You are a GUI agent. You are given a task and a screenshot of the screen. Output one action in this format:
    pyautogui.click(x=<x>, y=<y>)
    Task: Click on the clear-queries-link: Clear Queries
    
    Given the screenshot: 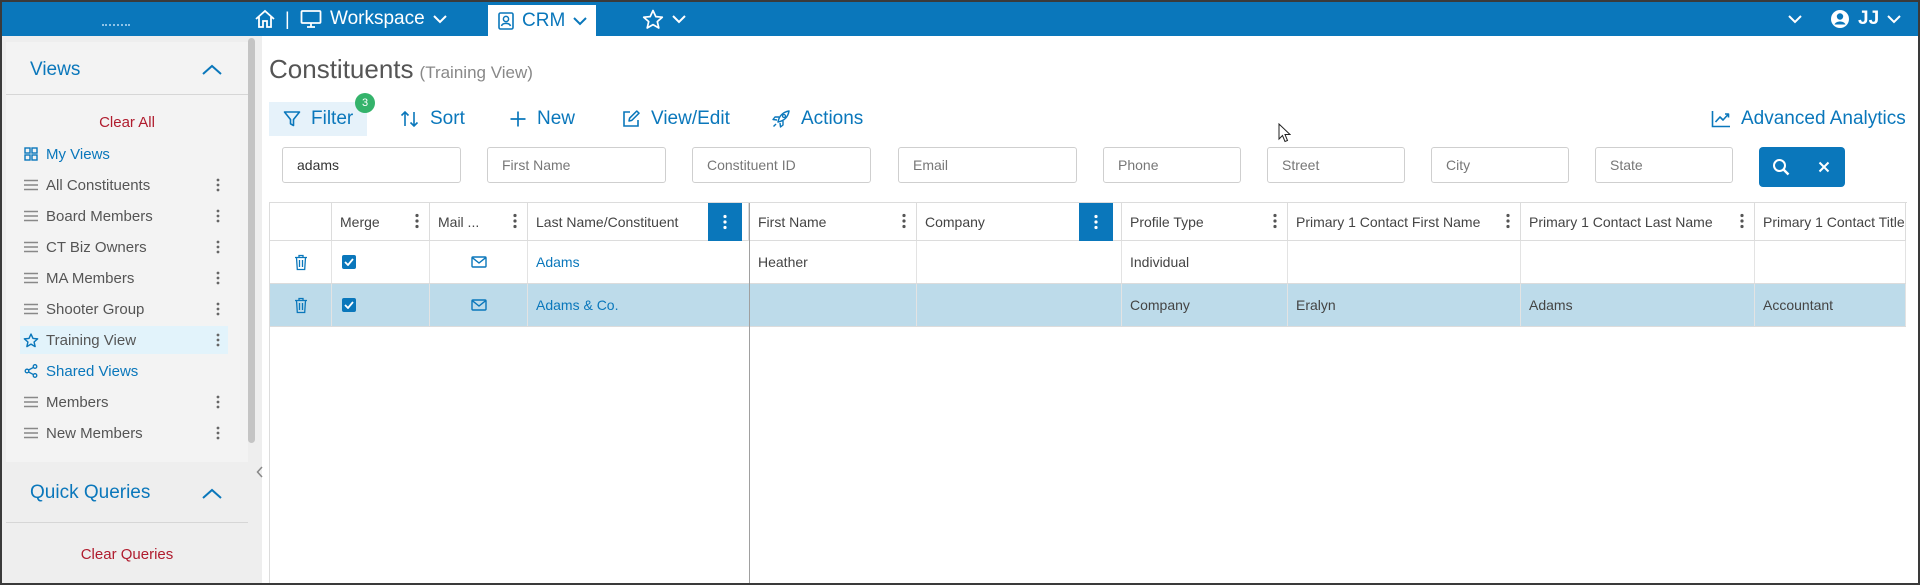 What is the action you would take?
    pyautogui.click(x=127, y=554)
    